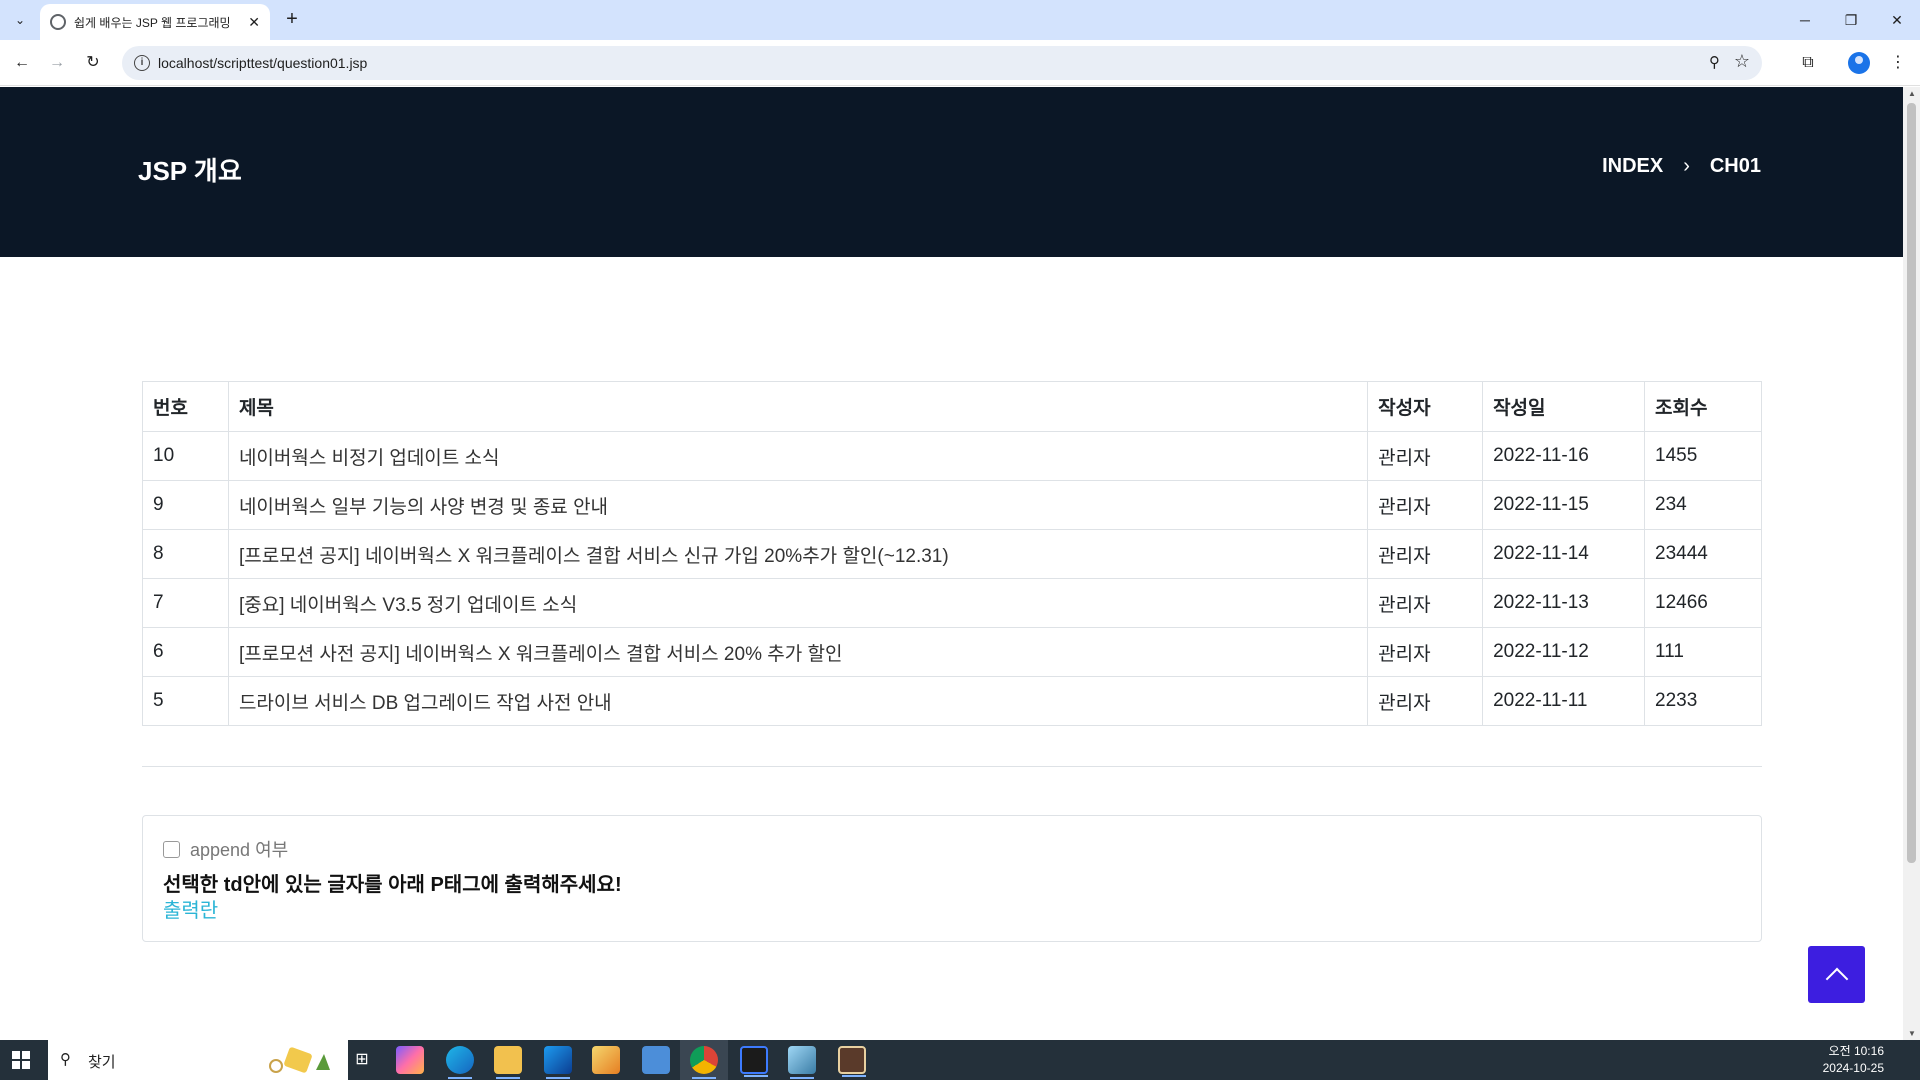 This screenshot has height=1080, width=1920. Describe the element at coordinates (1912, 1033) in the screenshot. I see `scroll-down-icon: ▼` at that location.